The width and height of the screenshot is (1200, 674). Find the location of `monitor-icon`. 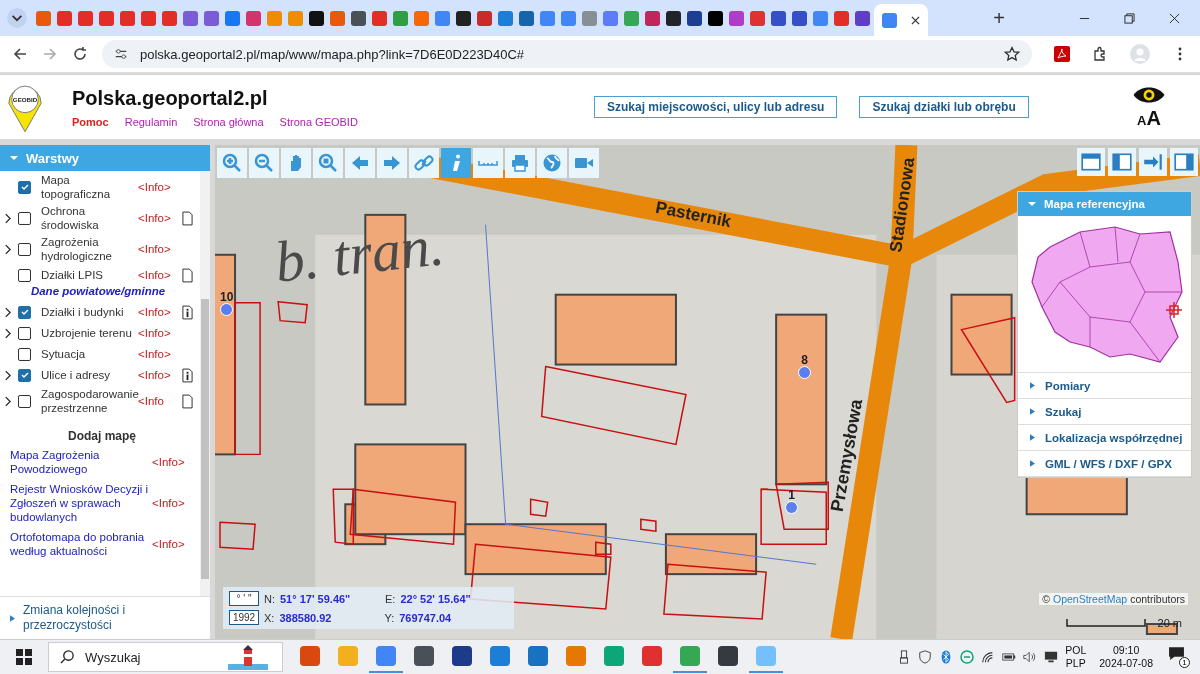

monitor-icon is located at coordinates (1051, 657).